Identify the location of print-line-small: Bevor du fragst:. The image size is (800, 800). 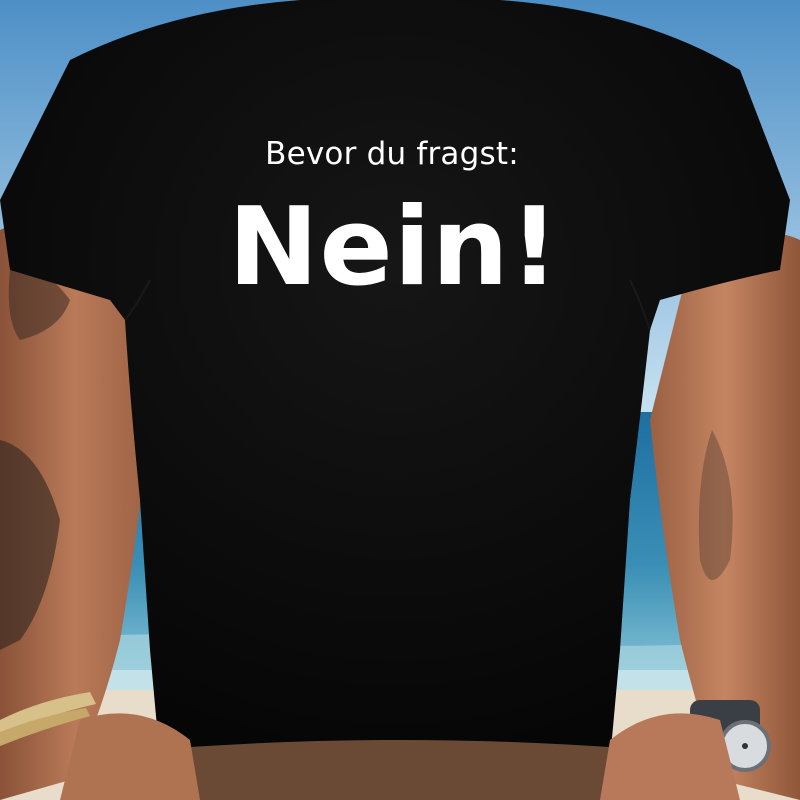
(392, 154).